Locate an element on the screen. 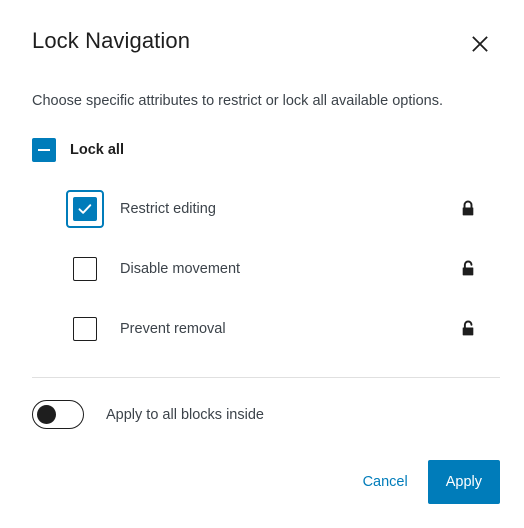 Image resolution: width=524 pixels, height=528 pixels. disable-movement-checkbox is located at coordinates (85, 269).